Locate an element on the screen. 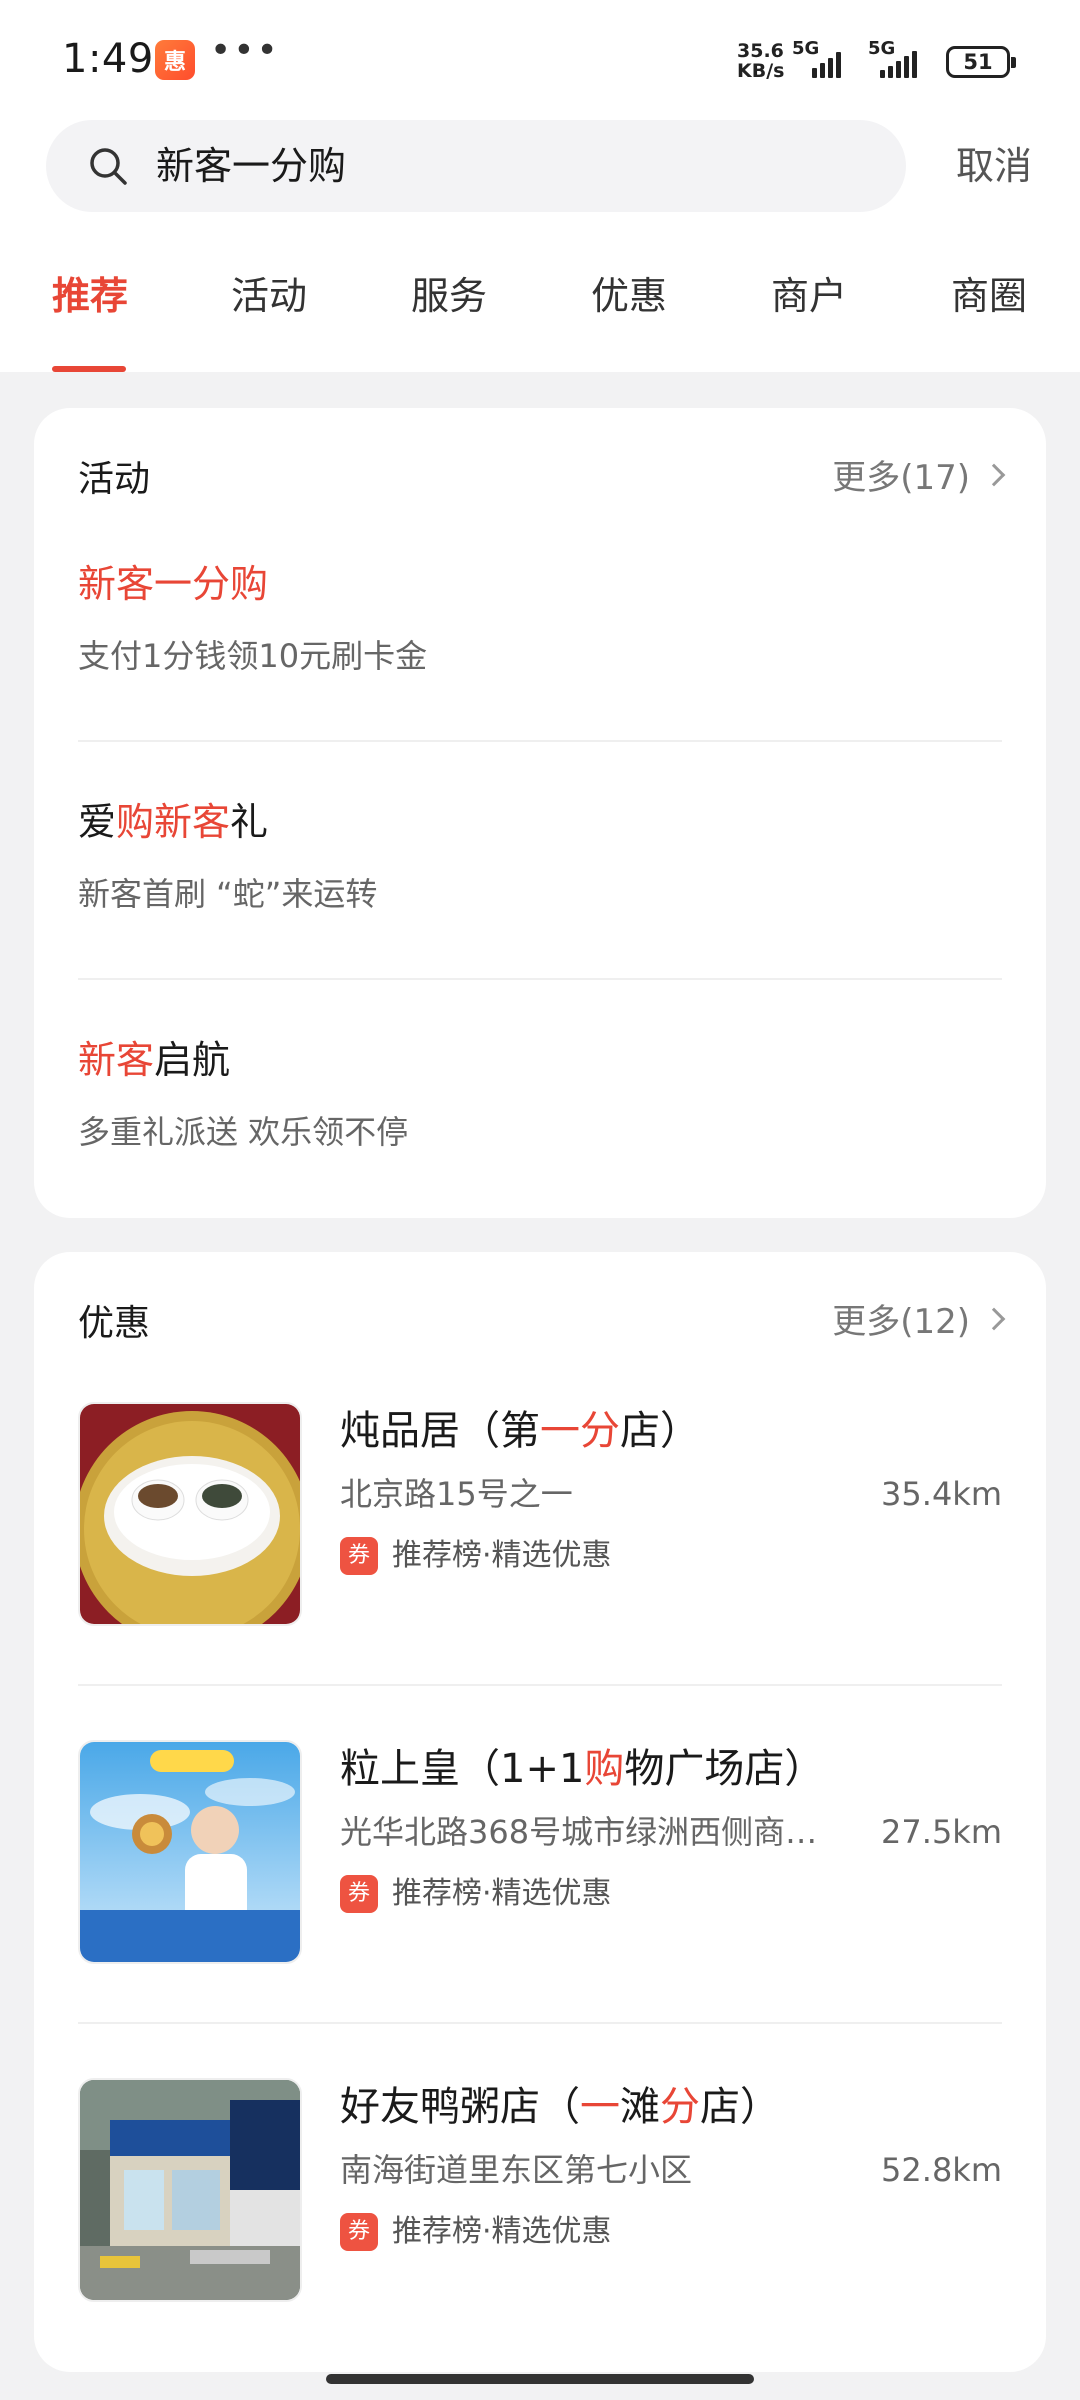  activity-subtitle: 新客首刷 “蛇”来运转 is located at coordinates (228, 894).